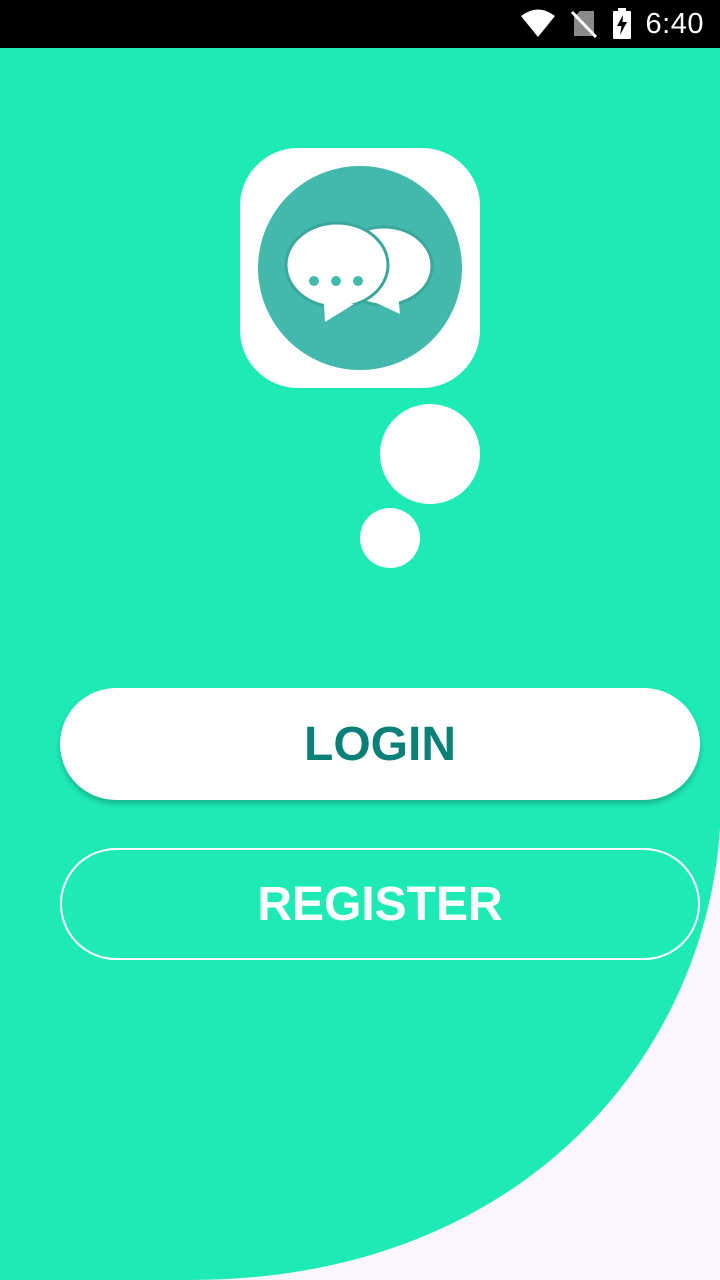 The width and height of the screenshot is (720, 1280). What do you see at coordinates (359, 271) in the screenshot?
I see `chat-bubbles-icon` at bounding box center [359, 271].